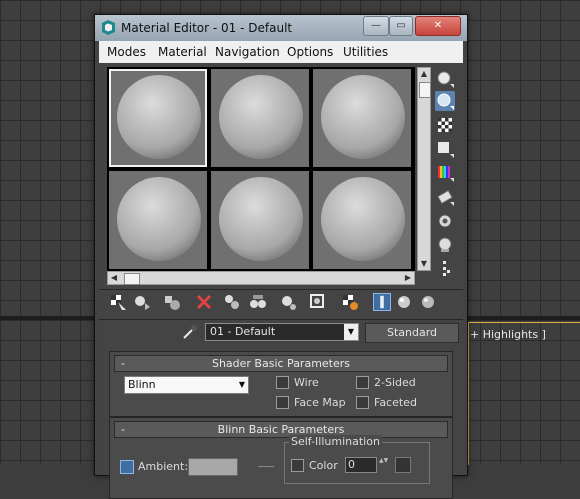  What do you see at coordinates (445, 221) in the screenshot?
I see `options-icon` at bounding box center [445, 221].